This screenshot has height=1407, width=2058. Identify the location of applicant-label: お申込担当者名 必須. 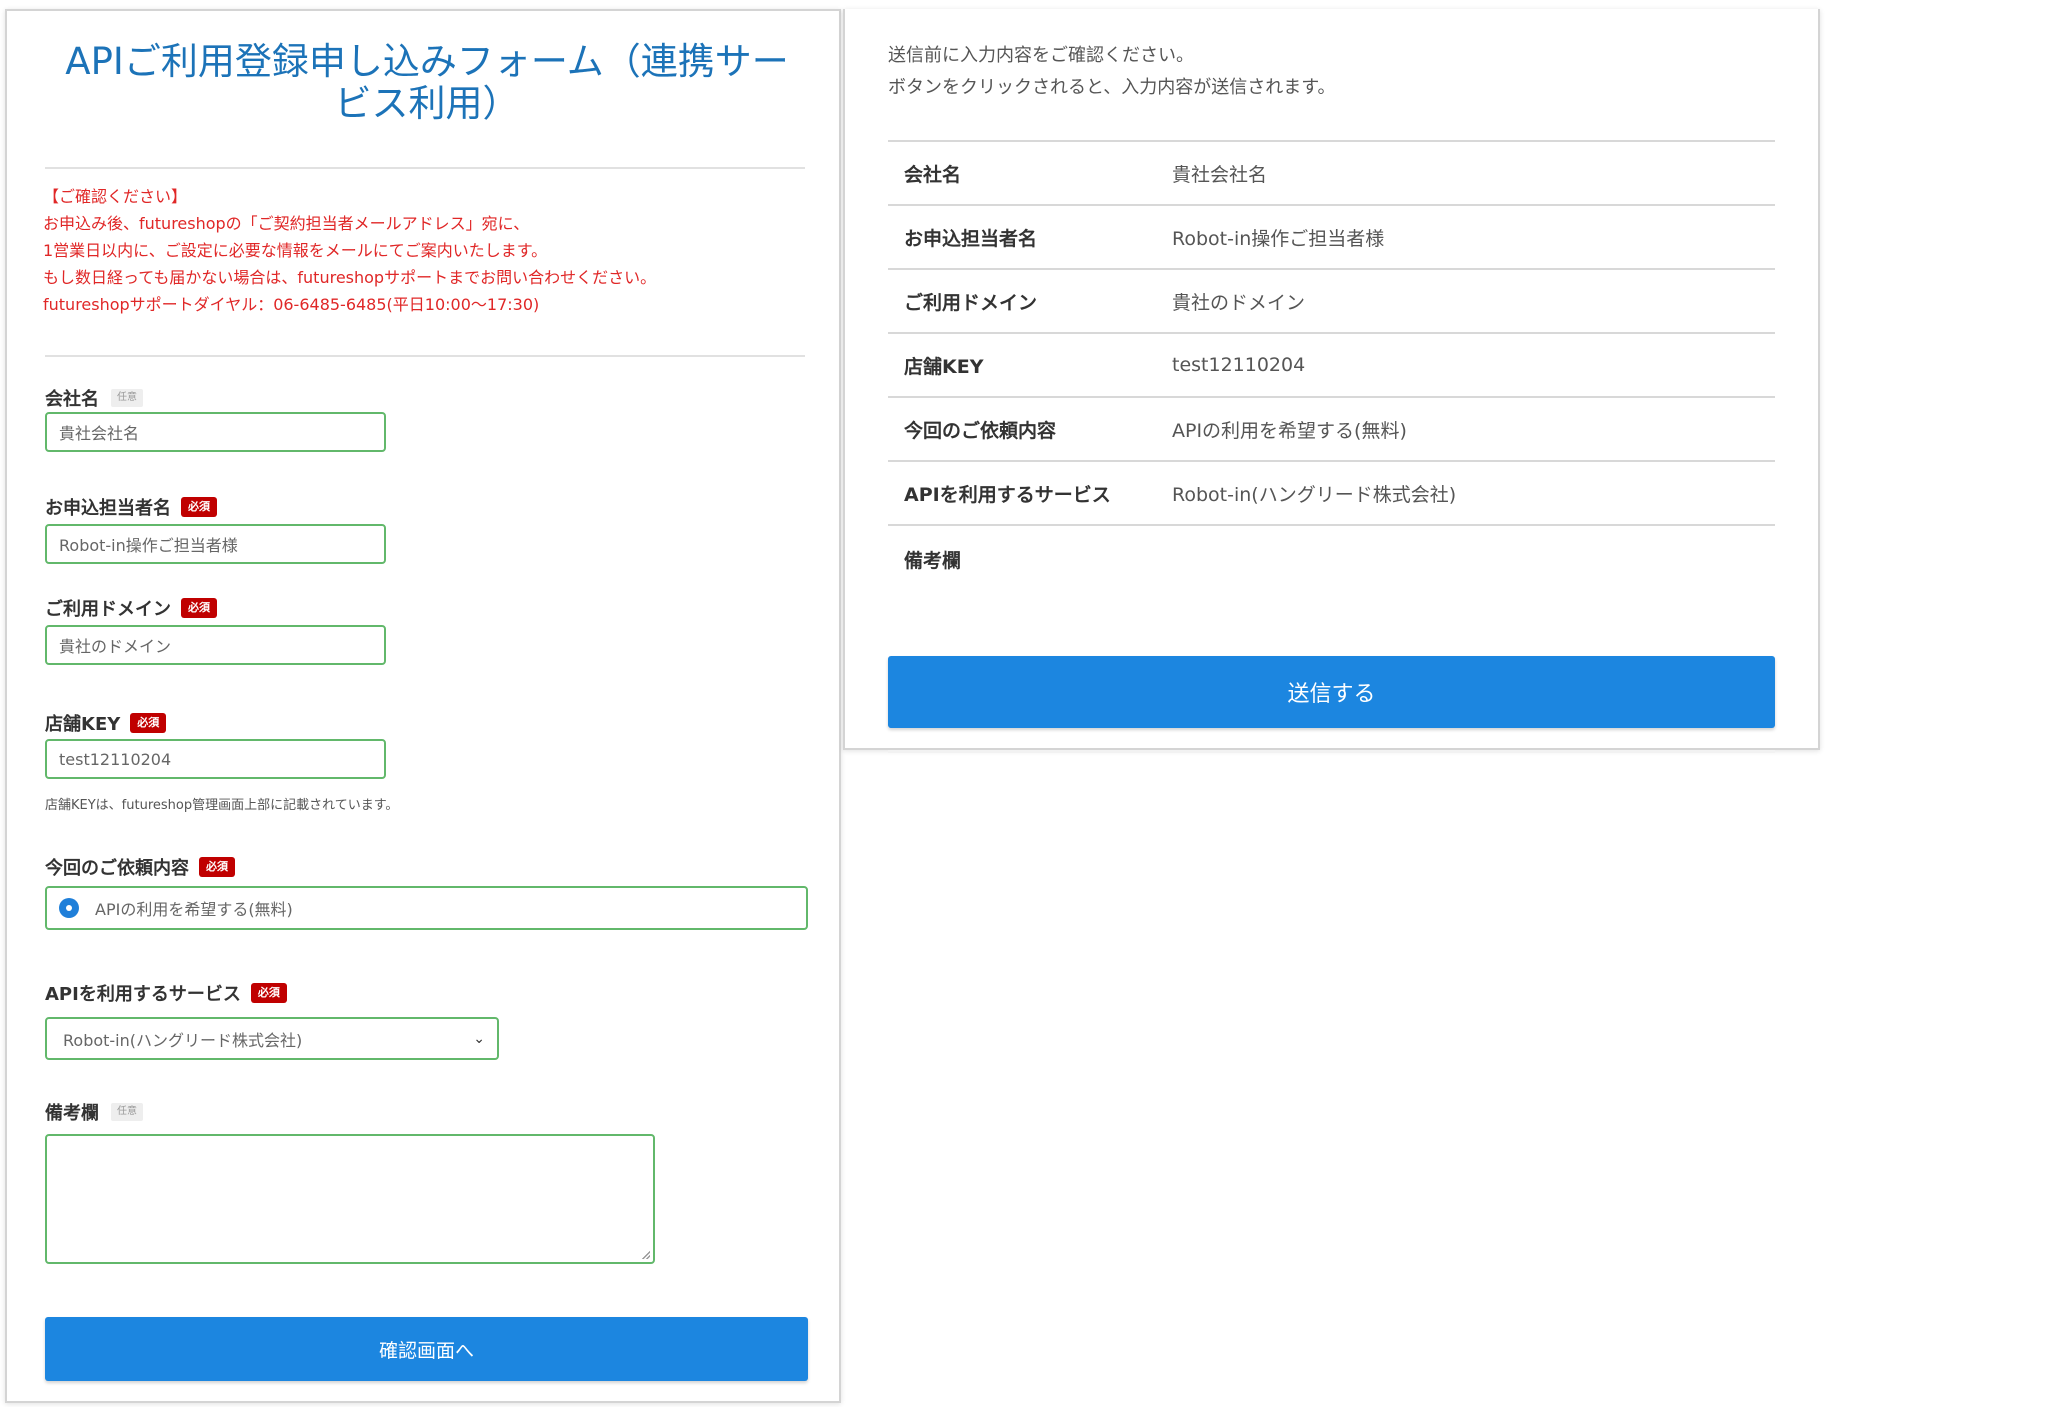
(131, 507).